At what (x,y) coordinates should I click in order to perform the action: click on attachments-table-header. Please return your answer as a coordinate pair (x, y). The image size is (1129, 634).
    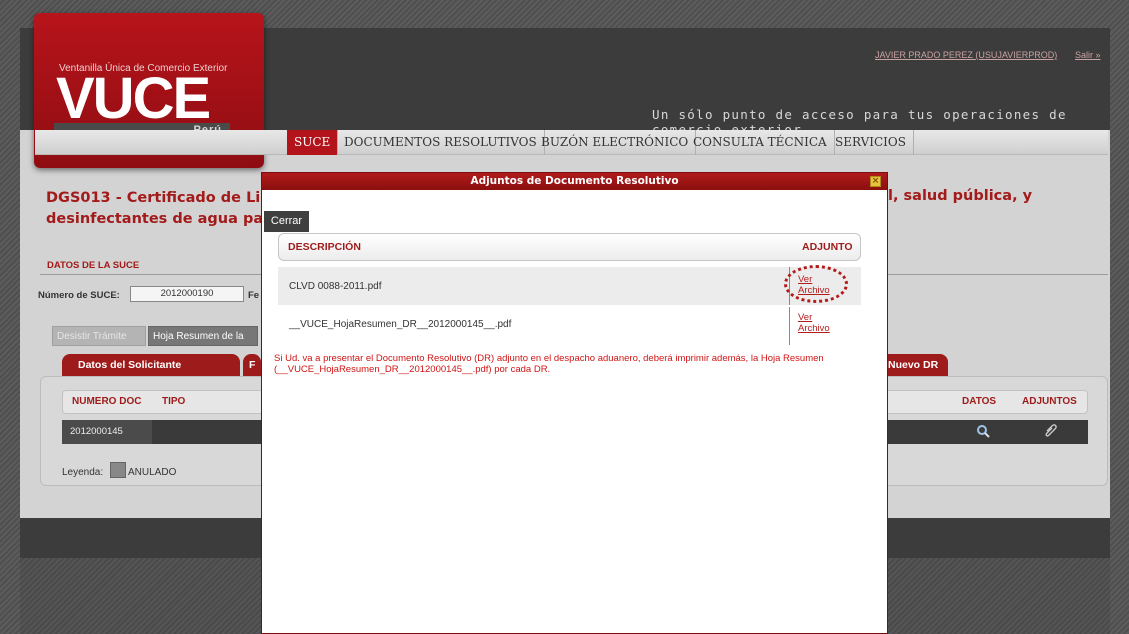
    Looking at the image, I should click on (569, 247).